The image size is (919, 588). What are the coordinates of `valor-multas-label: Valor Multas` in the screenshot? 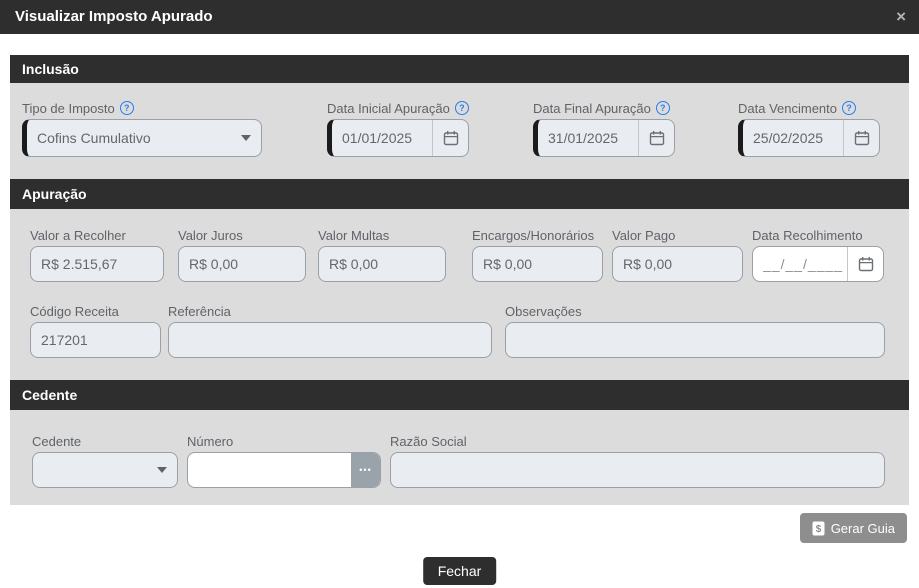 It's located at (354, 235).